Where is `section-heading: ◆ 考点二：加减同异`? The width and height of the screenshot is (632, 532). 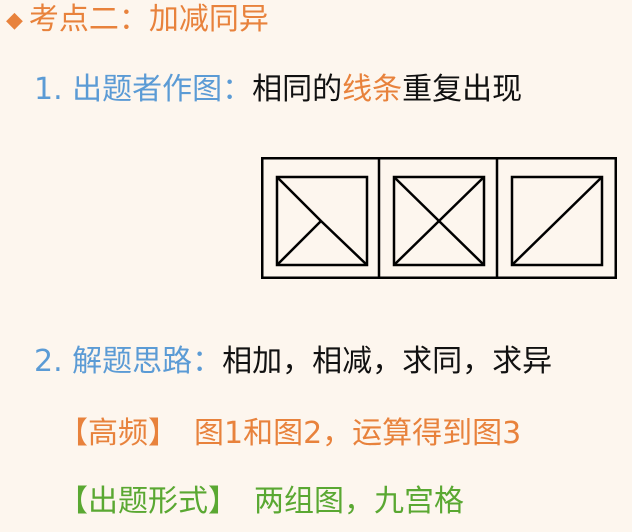
section-heading: ◆ 考点二：加减同异 is located at coordinates (137, 20).